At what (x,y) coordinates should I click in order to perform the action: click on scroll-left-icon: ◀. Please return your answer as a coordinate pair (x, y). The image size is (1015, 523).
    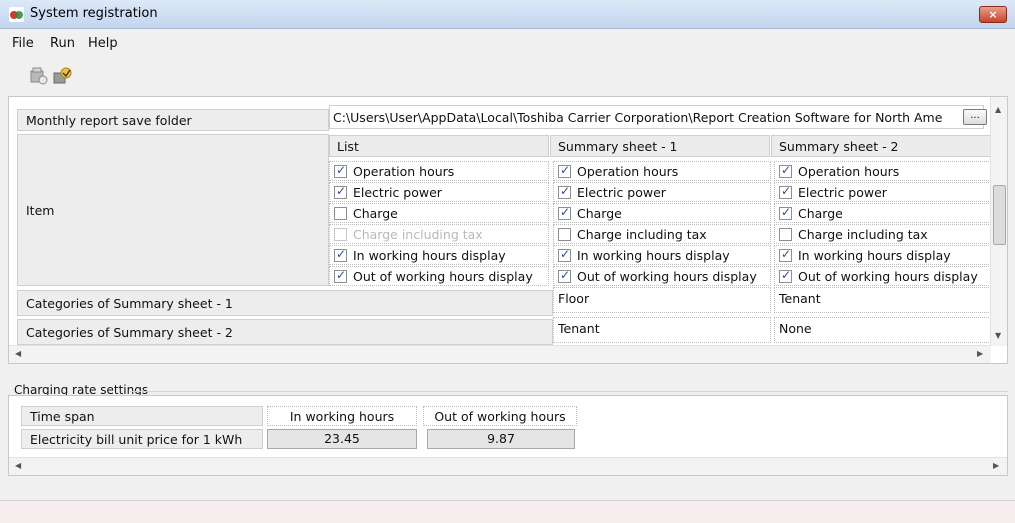
    Looking at the image, I should click on (18, 353).